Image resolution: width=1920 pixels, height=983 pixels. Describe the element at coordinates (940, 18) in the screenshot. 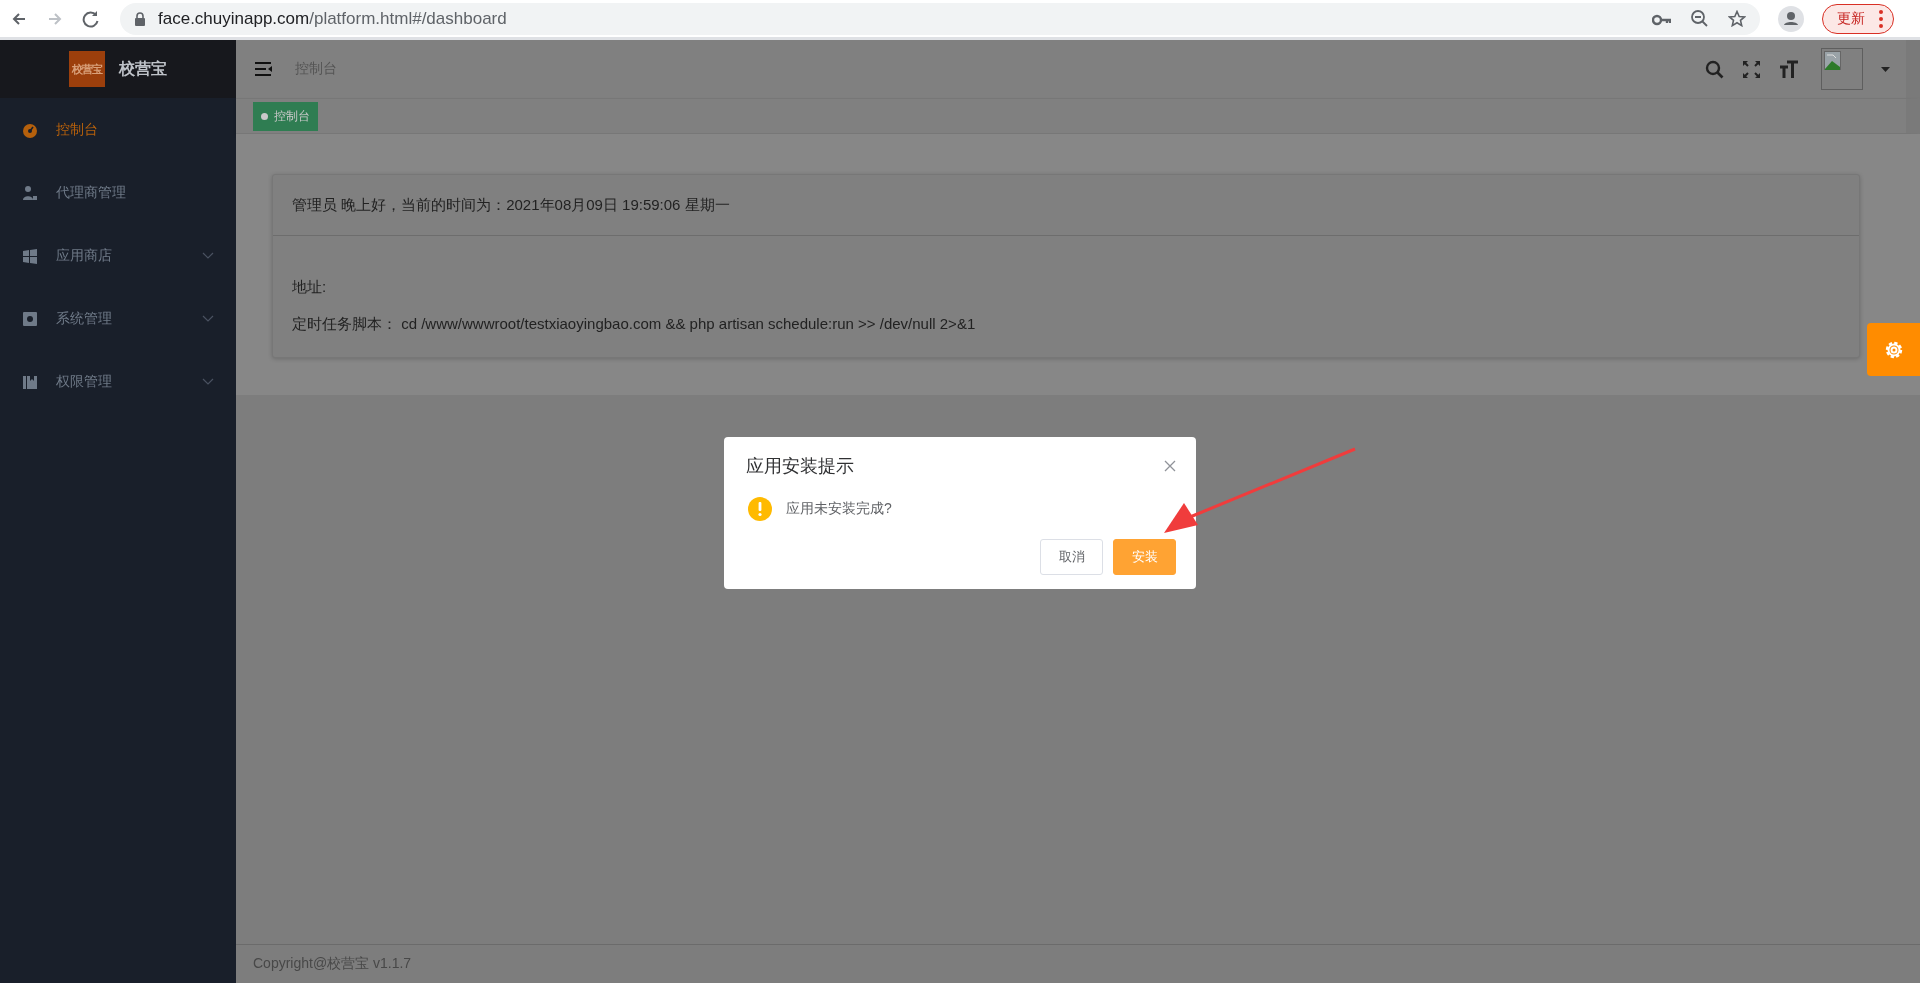

I see `address-bar: face.chuyinapp.com/platform.html#/dashboard` at that location.